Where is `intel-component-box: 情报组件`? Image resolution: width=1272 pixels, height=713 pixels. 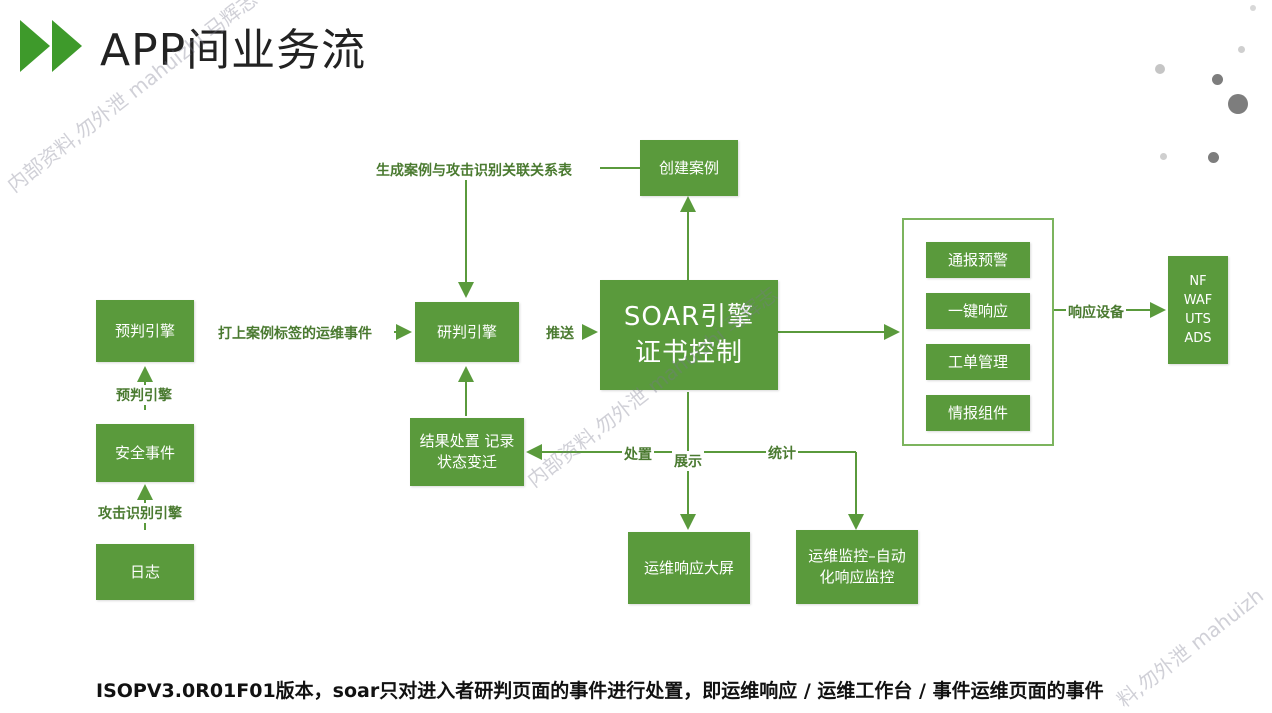 intel-component-box: 情报组件 is located at coordinates (978, 413).